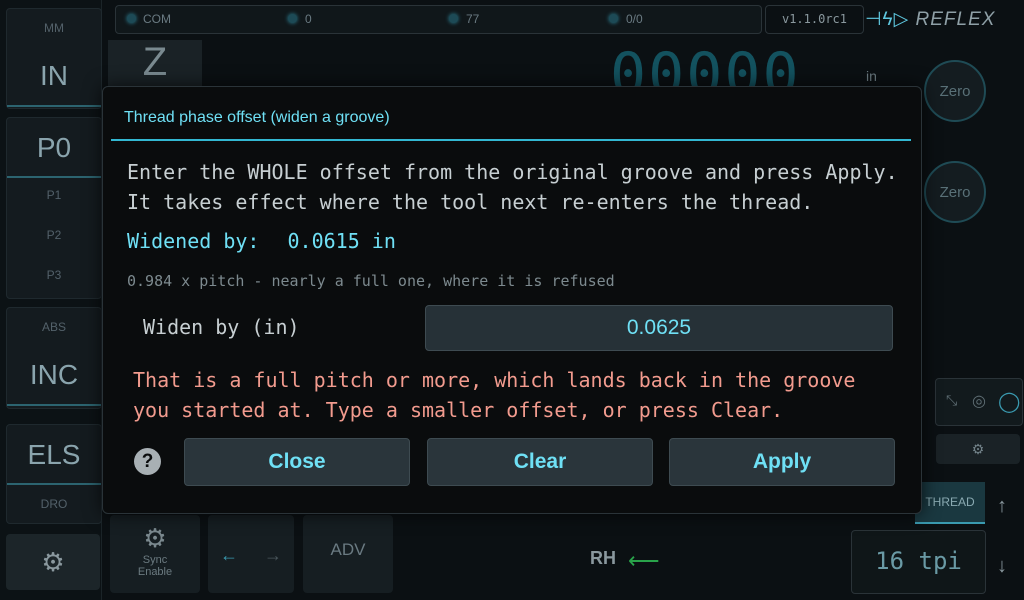 The width and height of the screenshot is (1024, 600). I want to click on mode-selector: ⤡ ◎ ◯, so click(979, 402).